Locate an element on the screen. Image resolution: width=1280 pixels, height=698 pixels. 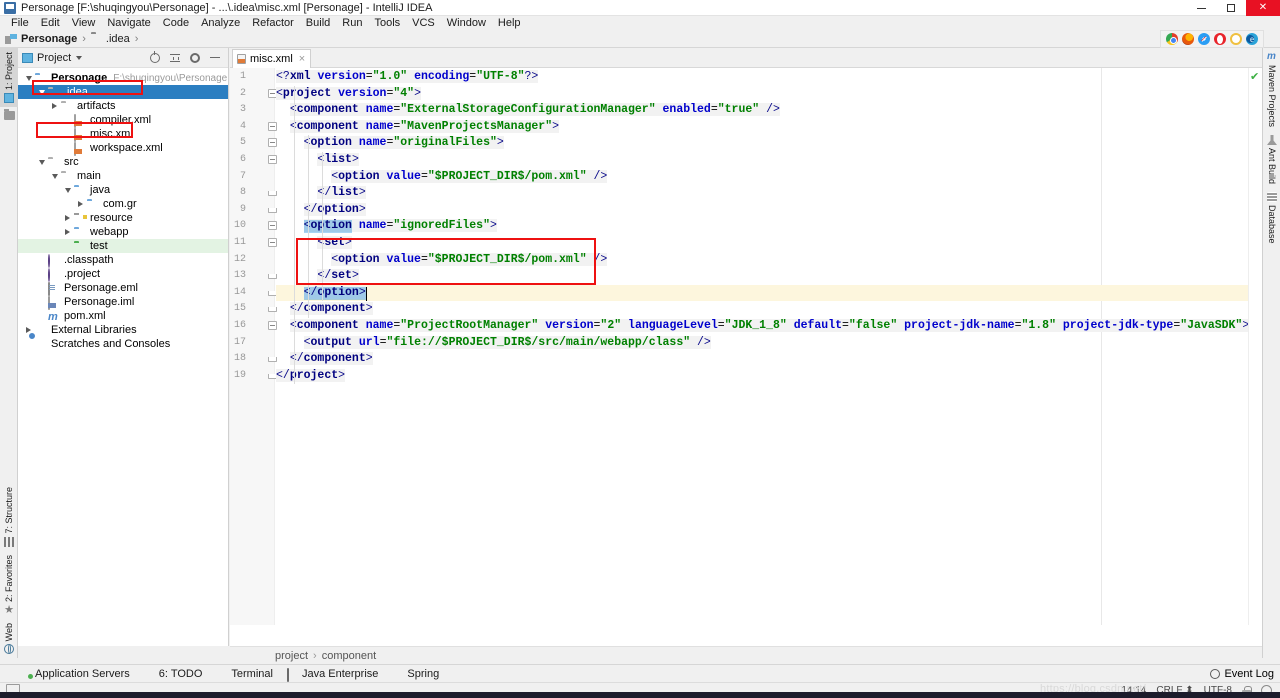
chrome-icon is located at coordinates (1172, 39).